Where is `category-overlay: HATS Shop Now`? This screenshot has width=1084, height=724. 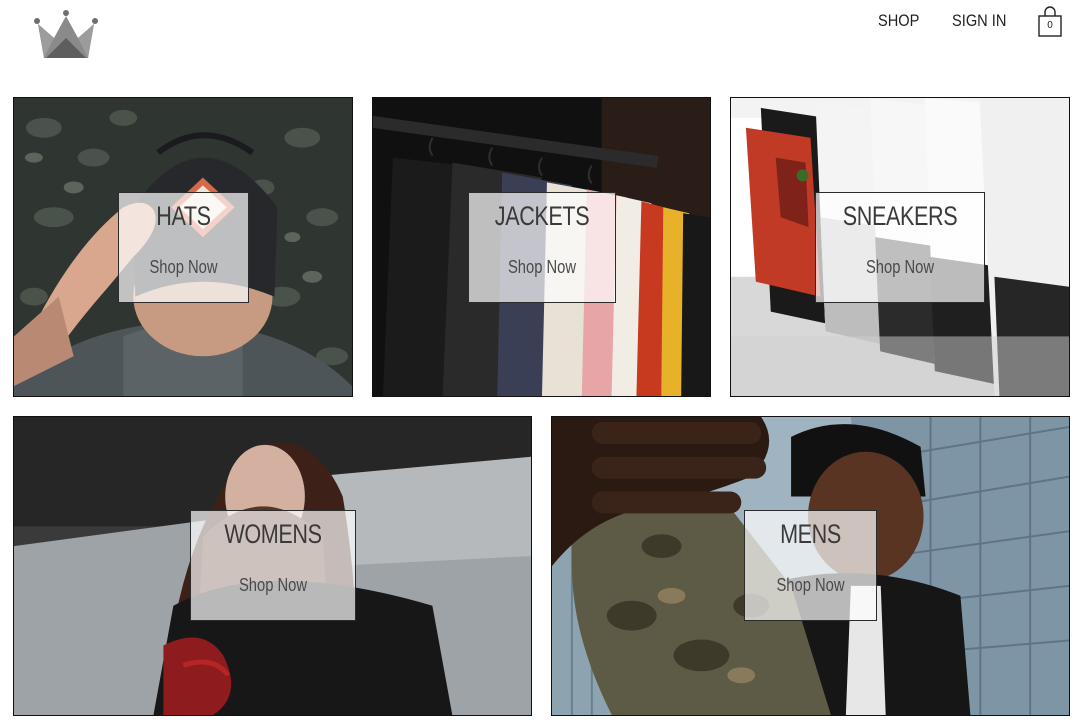
category-overlay: HATS Shop Now is located at coordinates (183, 247).